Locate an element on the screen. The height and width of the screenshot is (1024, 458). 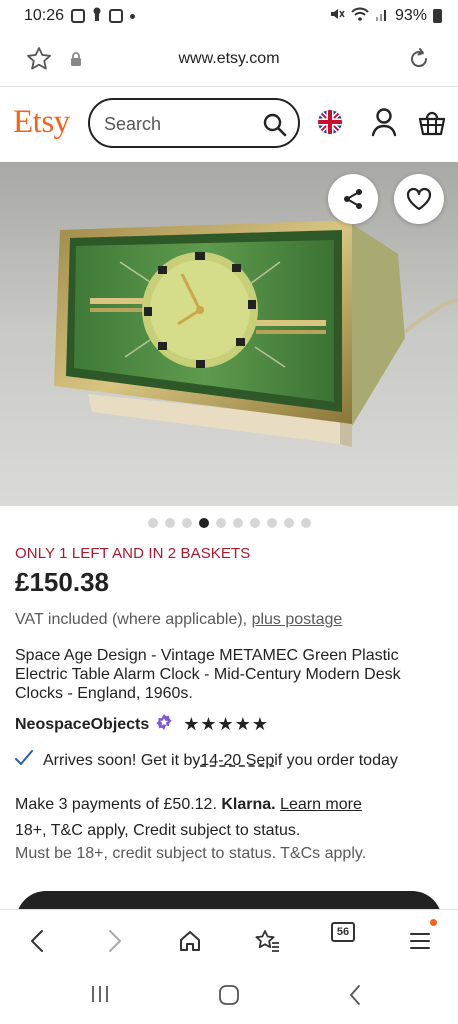
mute-icon is located at coordinates (337, 16).